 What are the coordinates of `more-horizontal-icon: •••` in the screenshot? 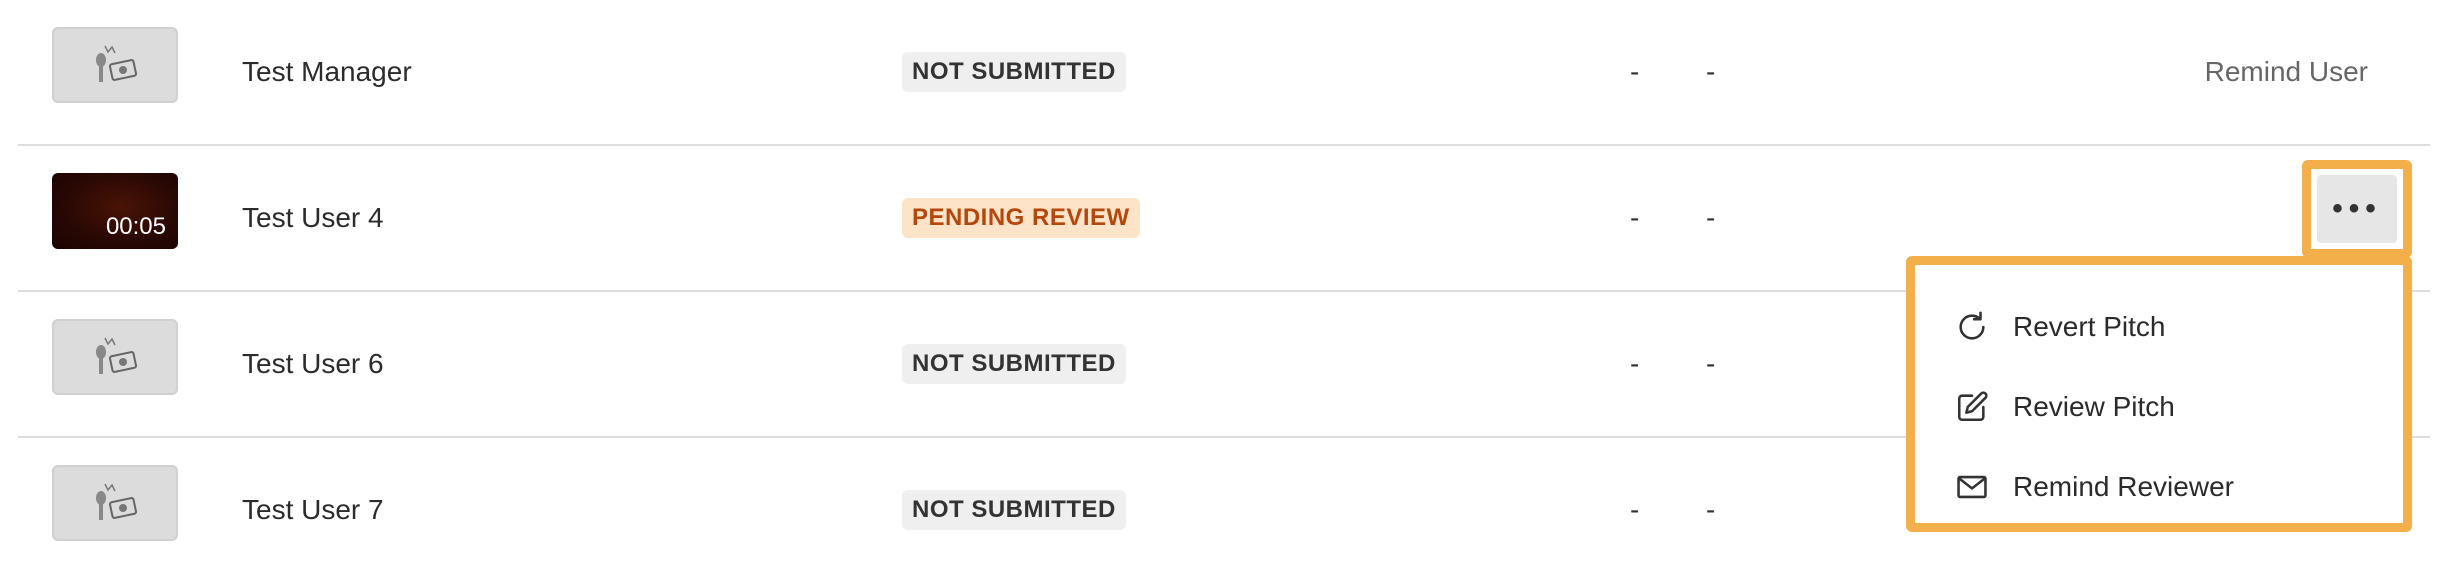 It's located at (2357, 209).